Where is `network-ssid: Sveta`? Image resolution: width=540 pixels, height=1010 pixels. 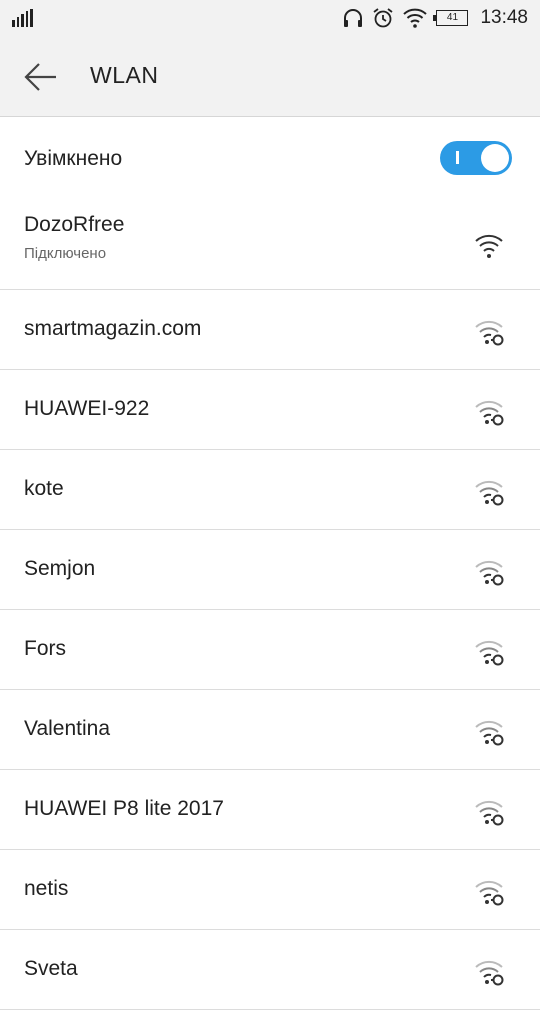 network-ssid: Sveta is located at coordinates (51, 968).